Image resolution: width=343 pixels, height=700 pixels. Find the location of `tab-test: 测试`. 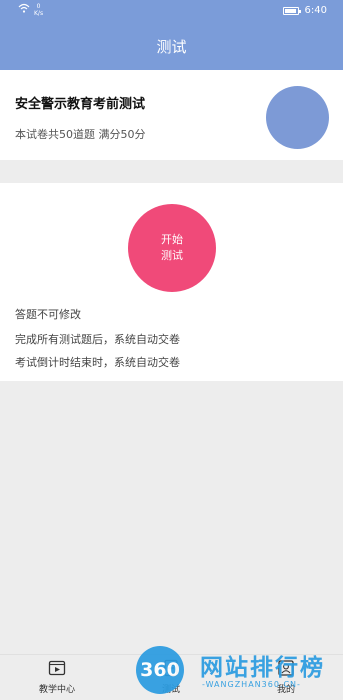

tab-test: 测试 is located at coordinates (171, 677).